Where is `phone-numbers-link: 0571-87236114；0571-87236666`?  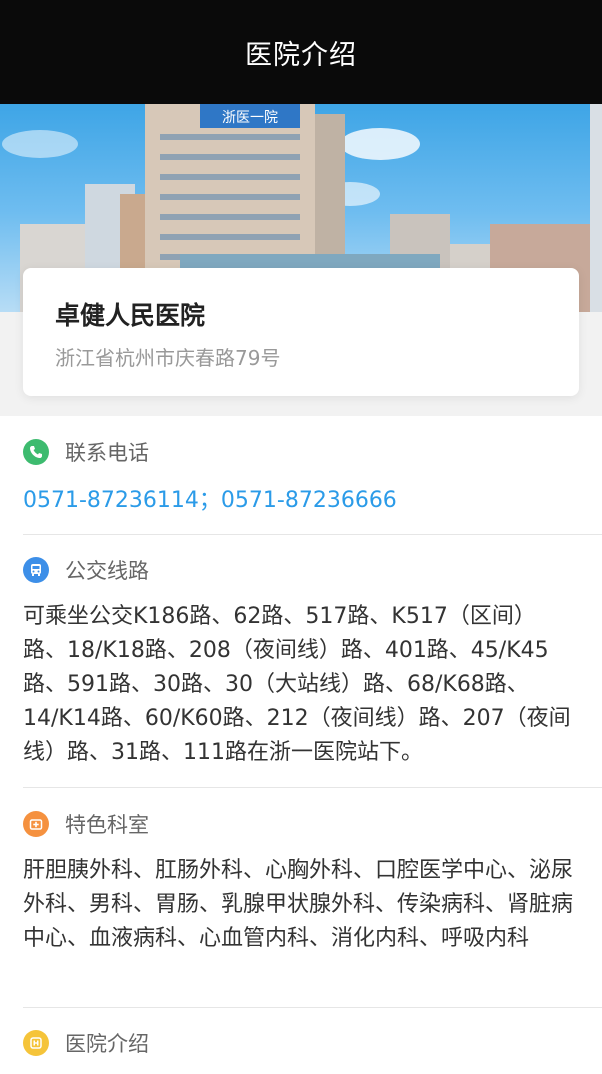
phone-numbers-link: 0571-87236114；0571-87236666 is located at coordinates (301, 498).